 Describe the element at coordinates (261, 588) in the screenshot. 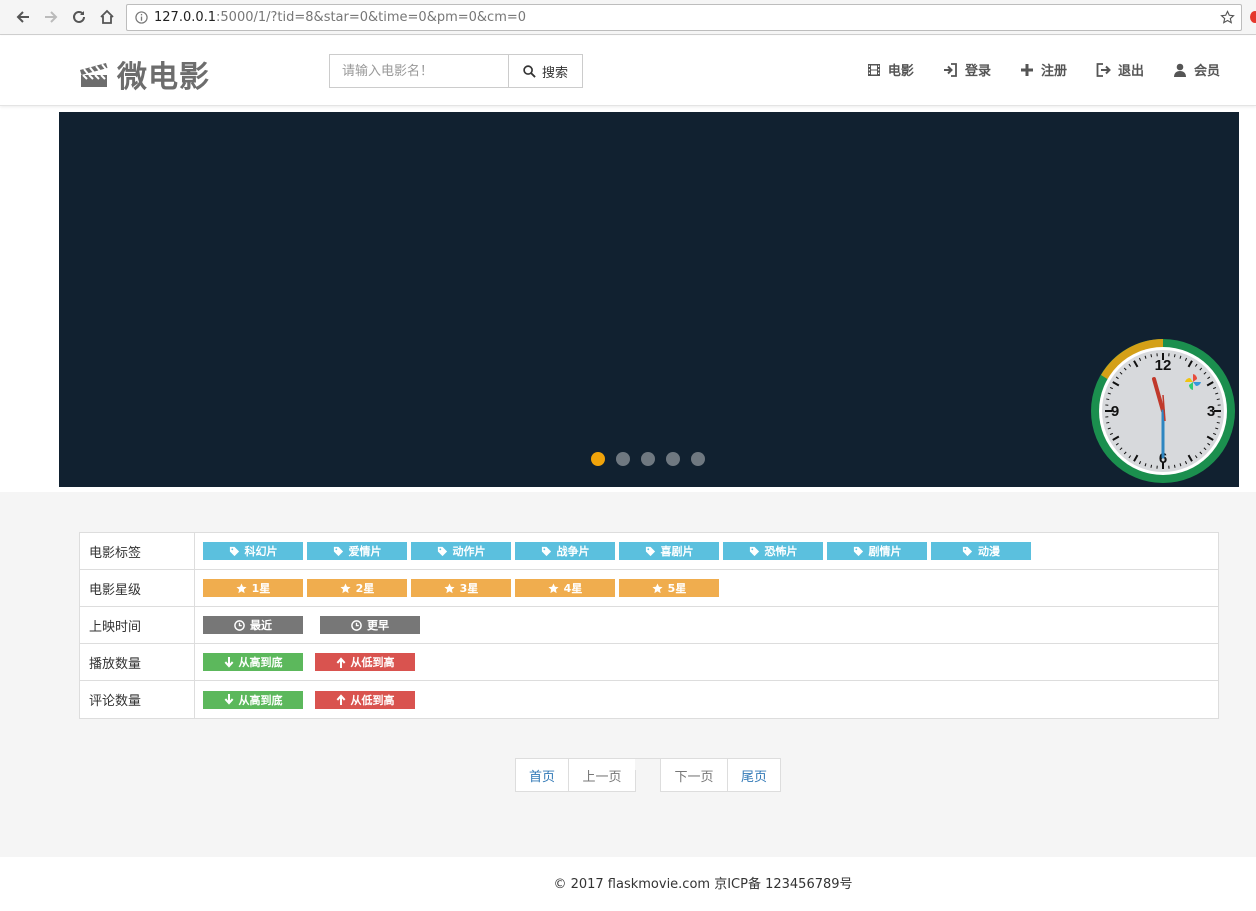

I see `star-filter-label: 1星` at that location.